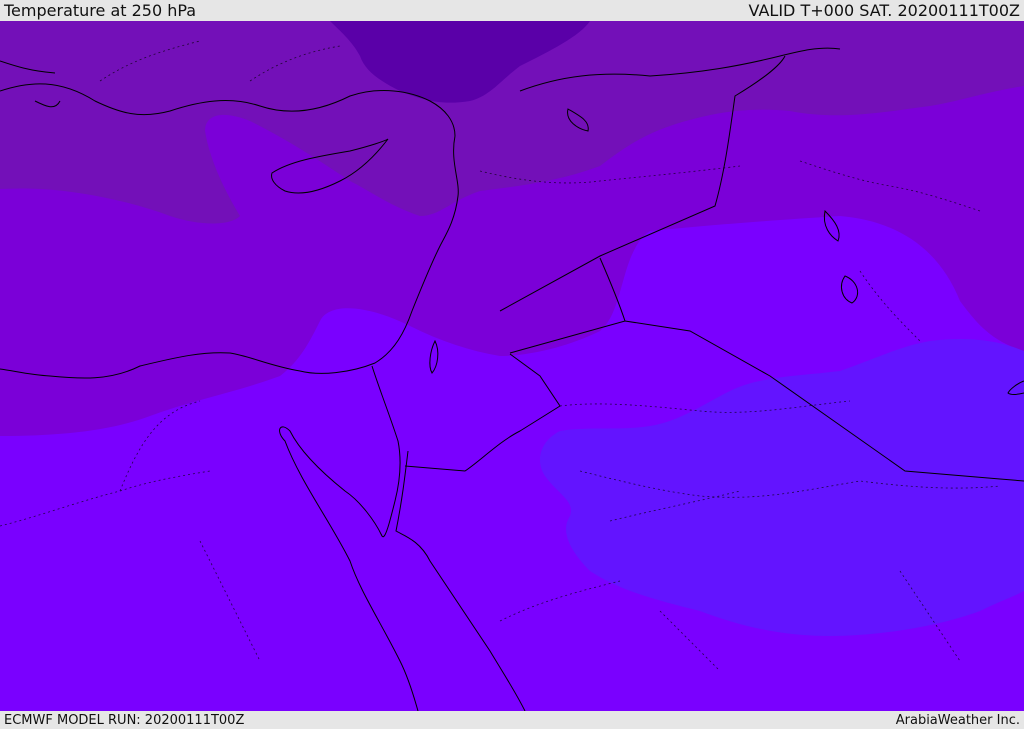 This screenshot has width=1024, height=729. Describe the element at coordinates (957, 720) in the screenshot. I see `credit-label: ArabiaWeather Inc.` at that location.